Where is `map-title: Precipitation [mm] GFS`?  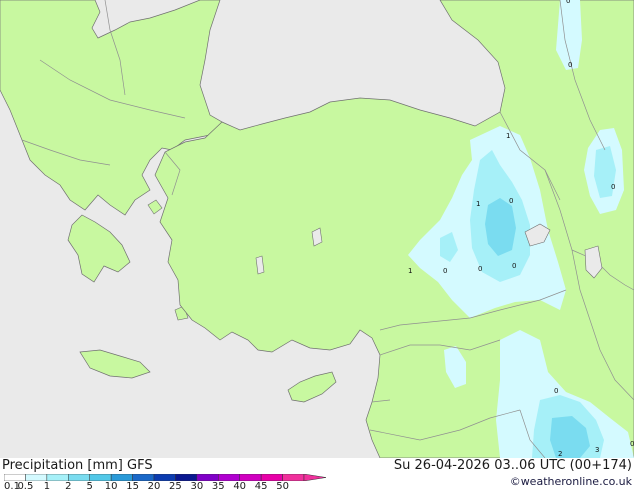 map-title: Precipitation [mm] GFS is located at coordinates (77, 465).